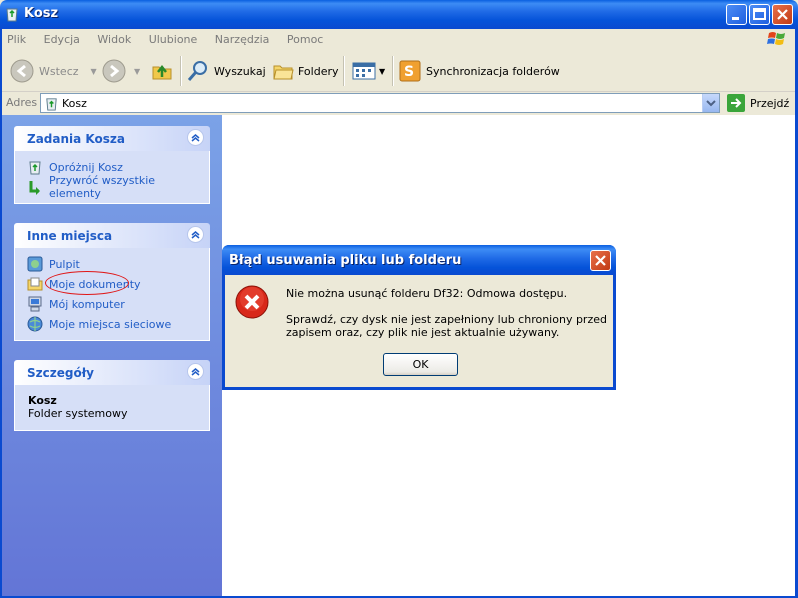  I want to click on chevron-down-icon, so click(711, 103).